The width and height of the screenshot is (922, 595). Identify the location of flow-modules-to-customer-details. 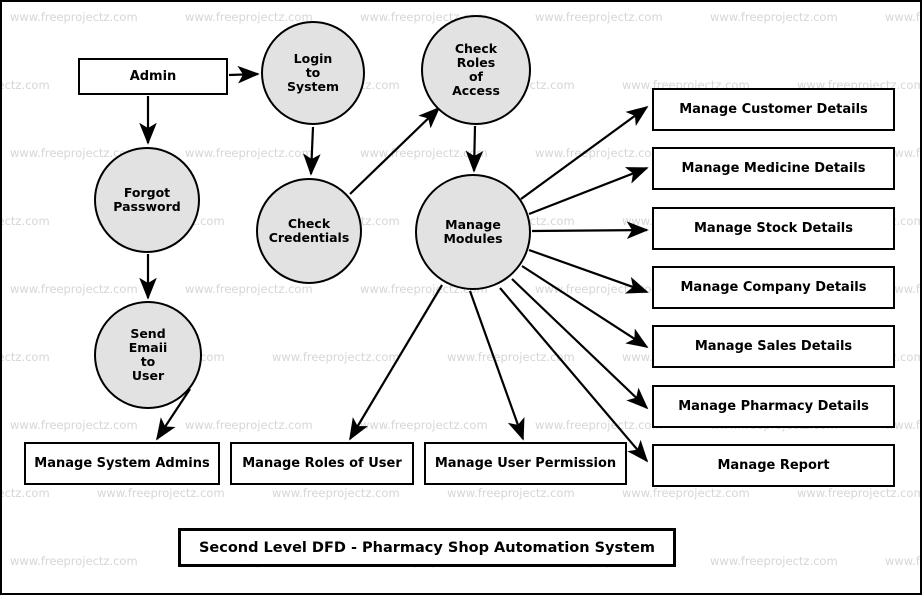
(584, 152).